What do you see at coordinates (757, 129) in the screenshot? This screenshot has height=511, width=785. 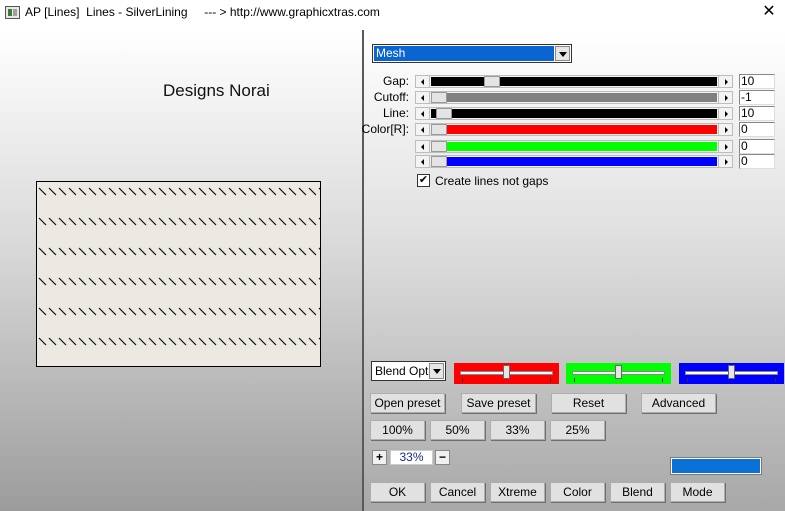 I see `color-r-value: 0` at bounding box center [757, 129].